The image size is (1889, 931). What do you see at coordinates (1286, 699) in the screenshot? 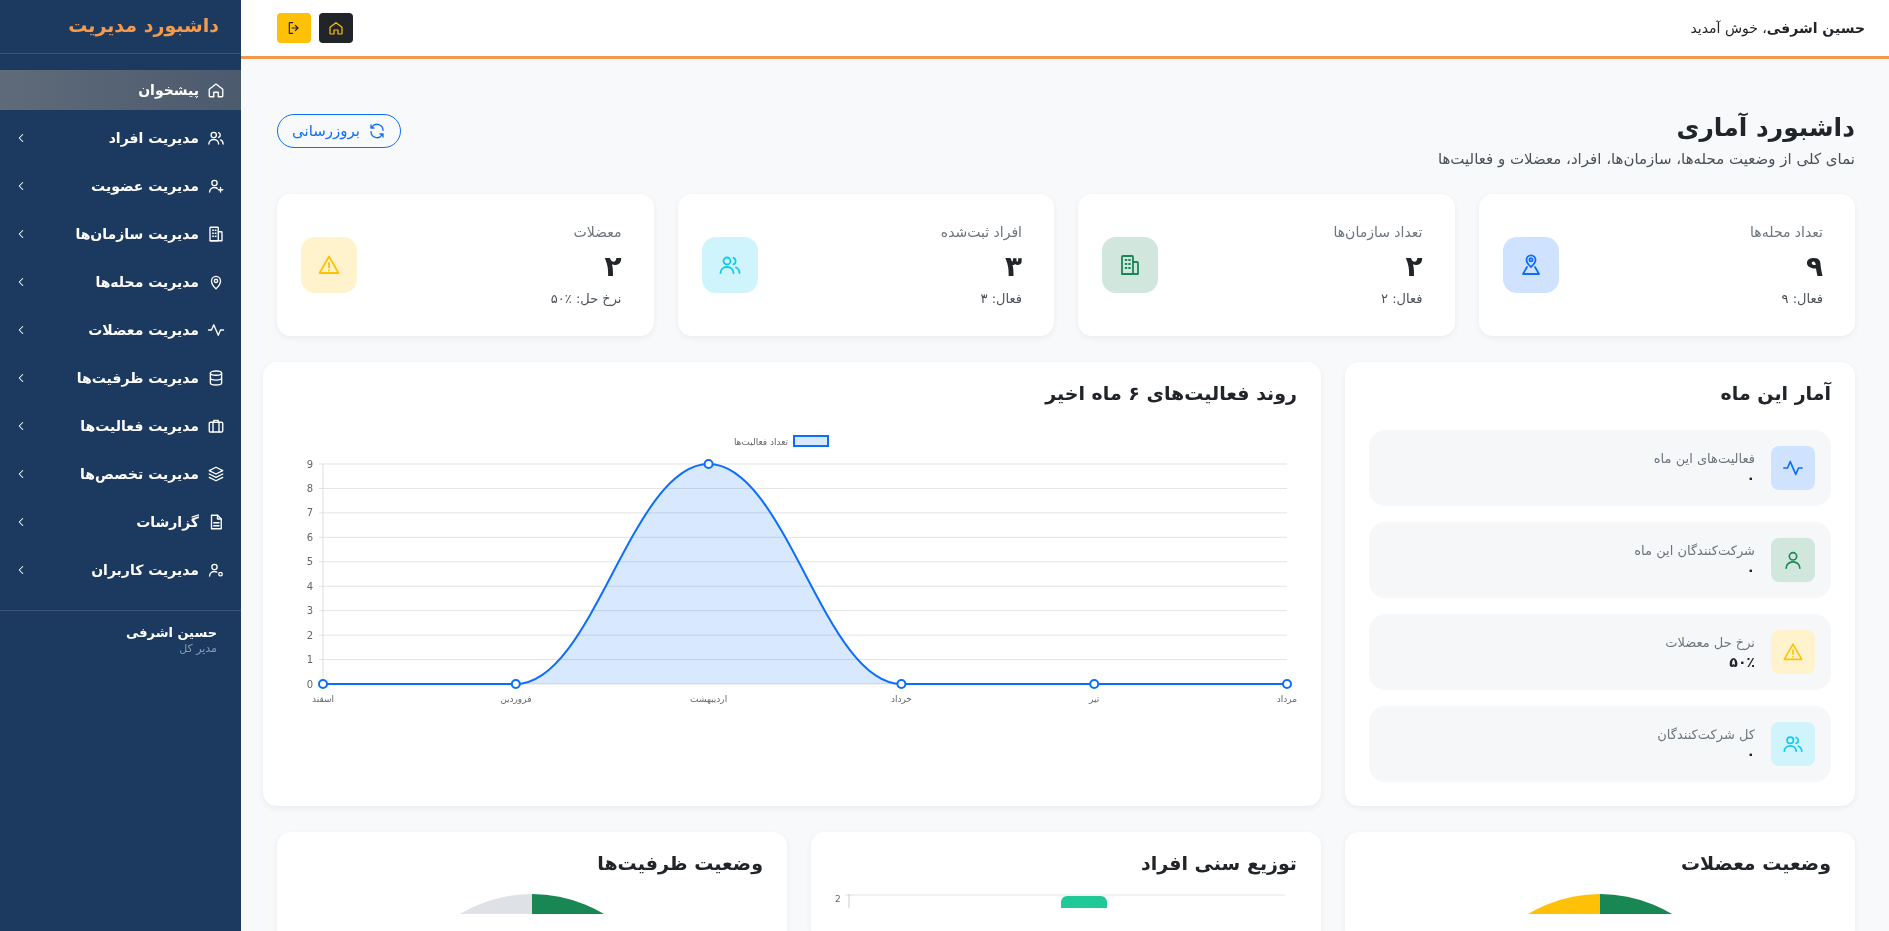
I see `axis-tick-label: مرداد` at bounding box center [1286, 699].